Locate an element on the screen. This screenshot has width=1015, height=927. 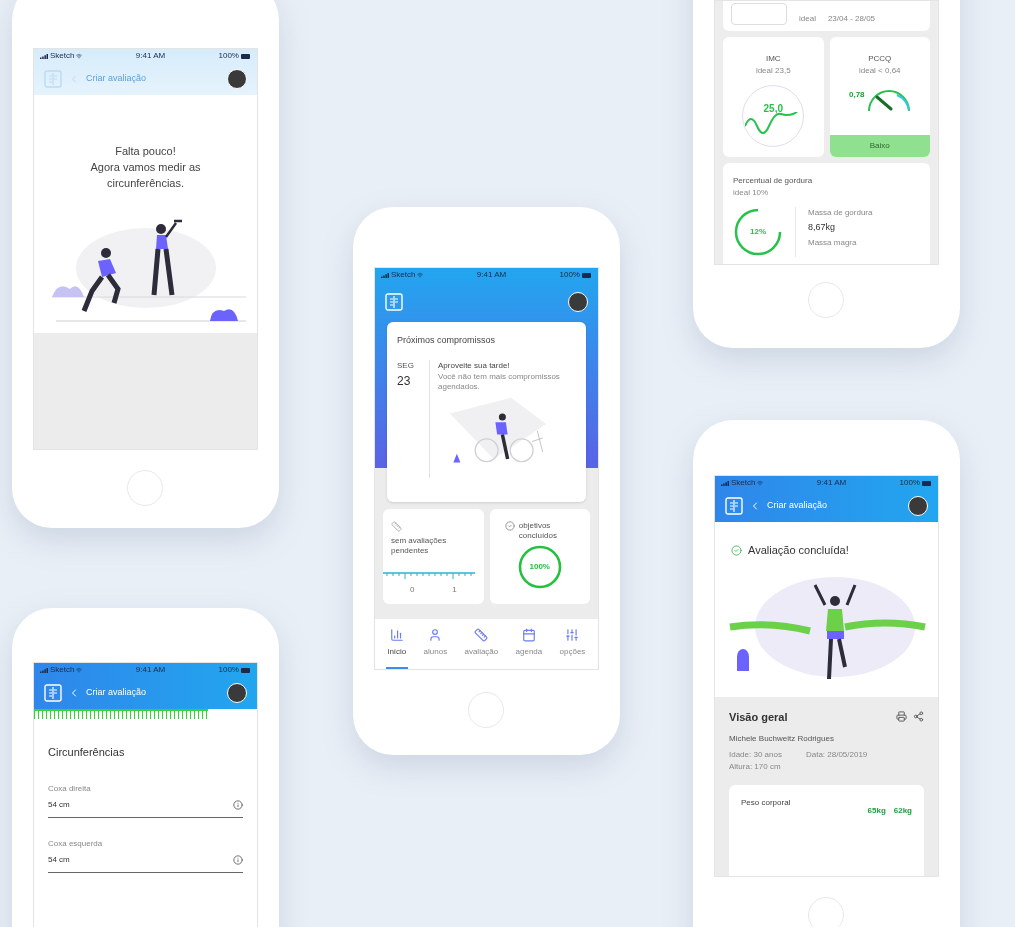
card-title: Próximos compromissos is located at coordinates (447, 340).